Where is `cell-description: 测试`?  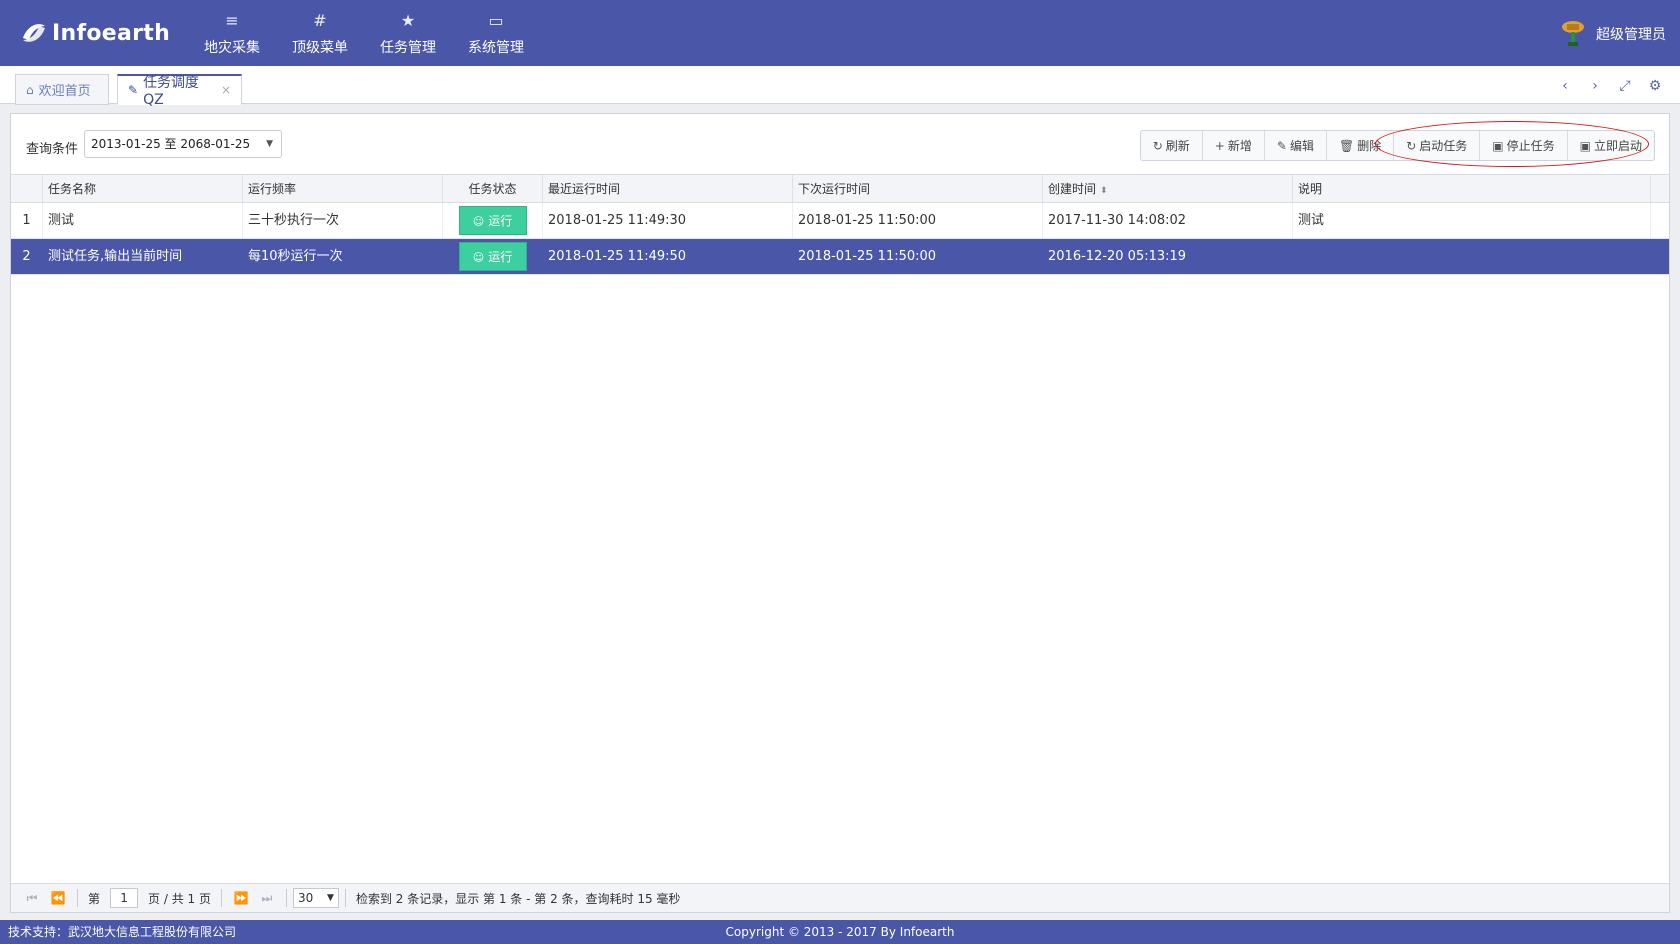 cell-description: 测试 is located at coordinates (1472, 220).